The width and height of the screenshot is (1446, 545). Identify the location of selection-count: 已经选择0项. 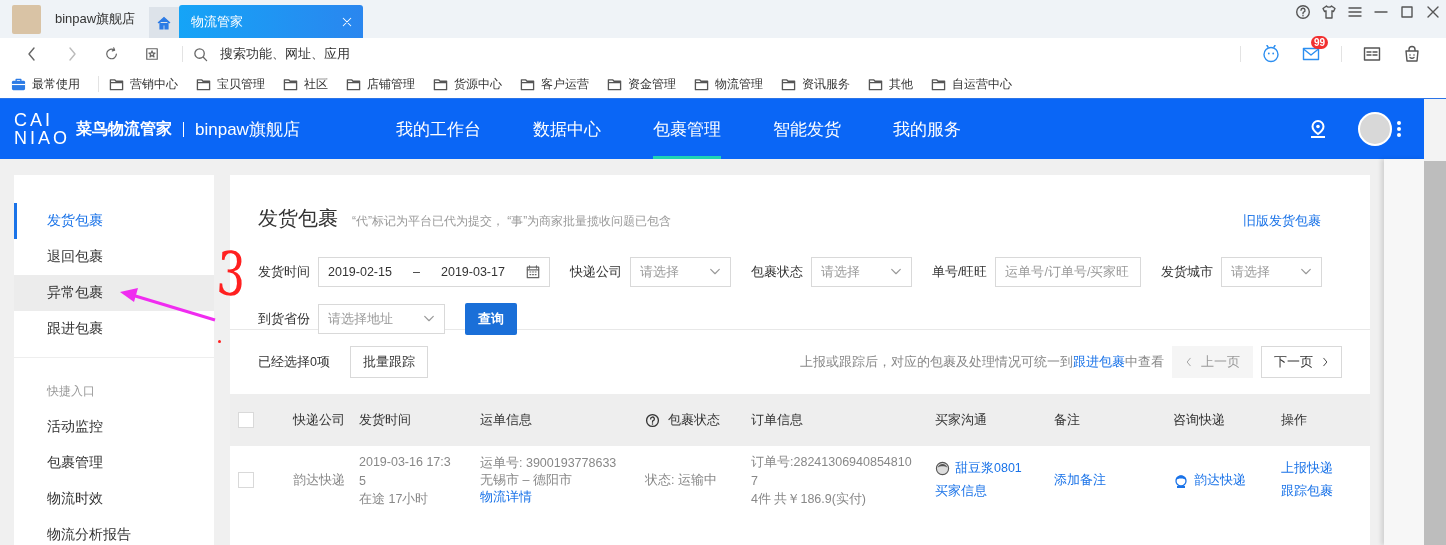
(294, 362).